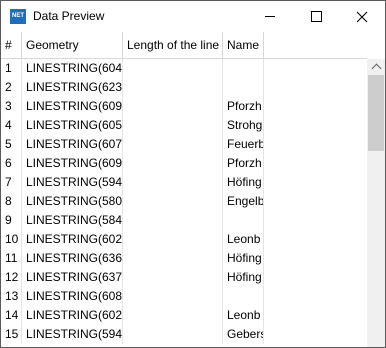 Image resolution: width=386 pixels, height=348 pixels. Describe the element at coordinates (11, 239) in the screenshot. I see `row-index-cell: 10` at that location.